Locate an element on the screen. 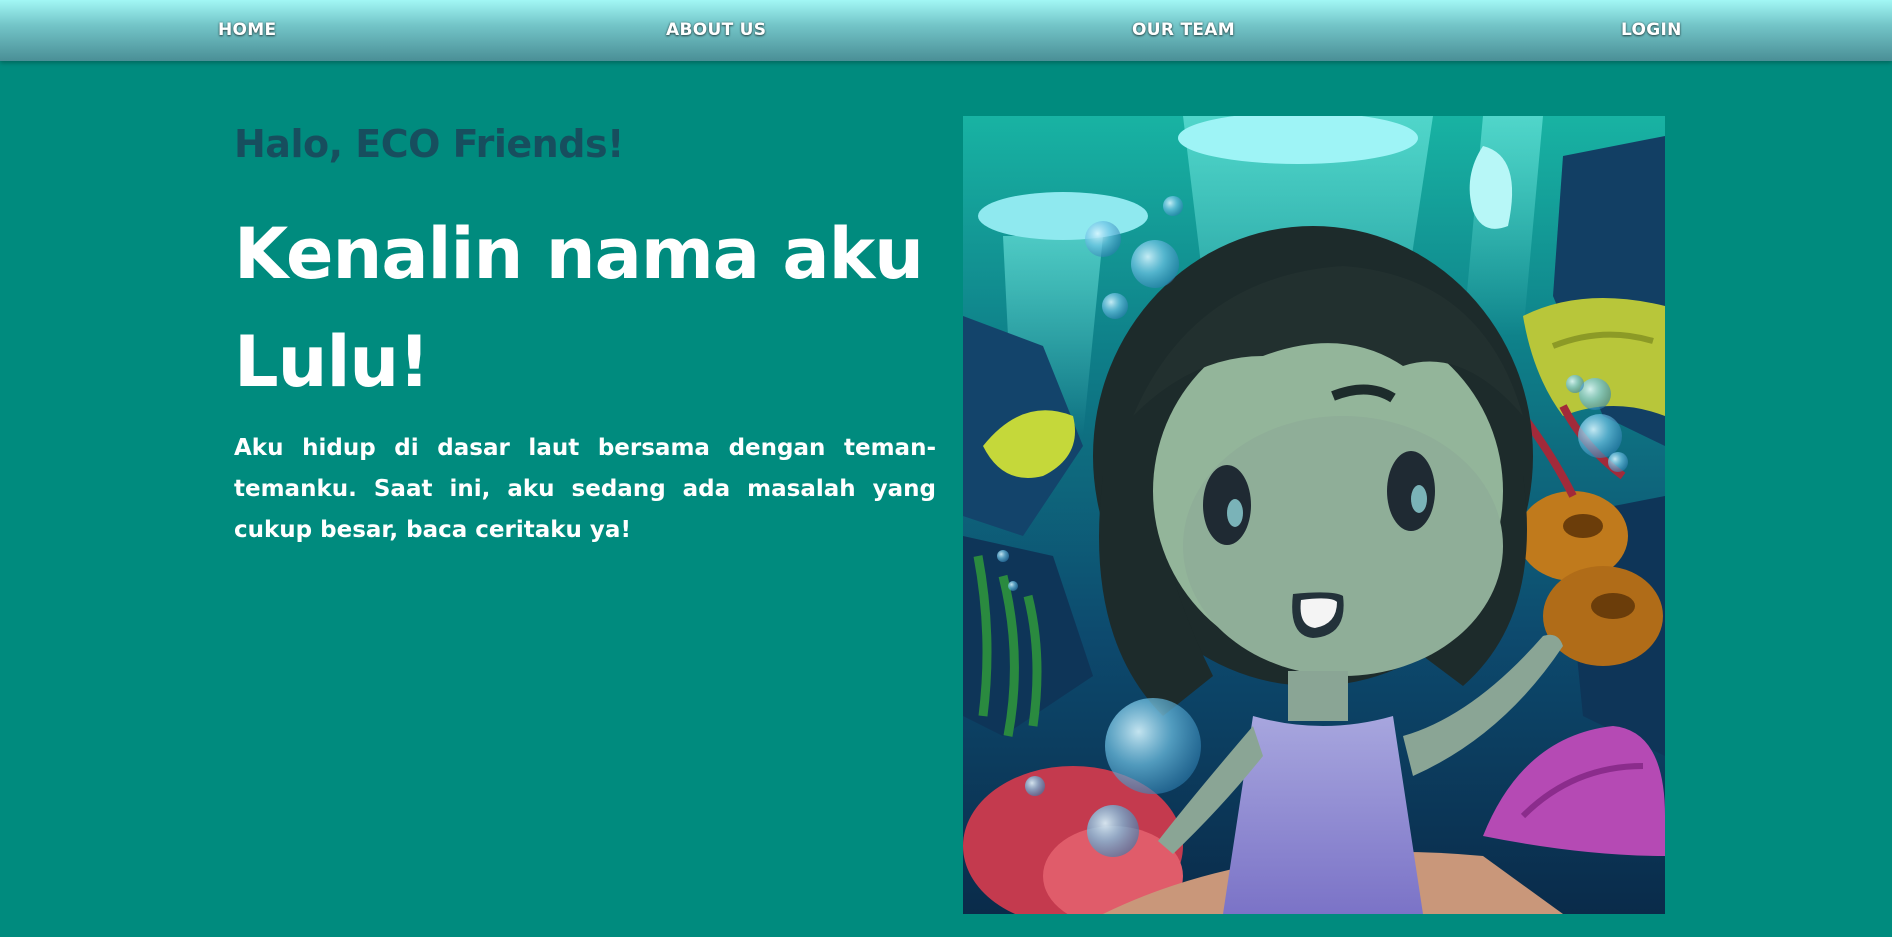  nav-about-us-link: ABOUT US is located at coordinates (716, 30).